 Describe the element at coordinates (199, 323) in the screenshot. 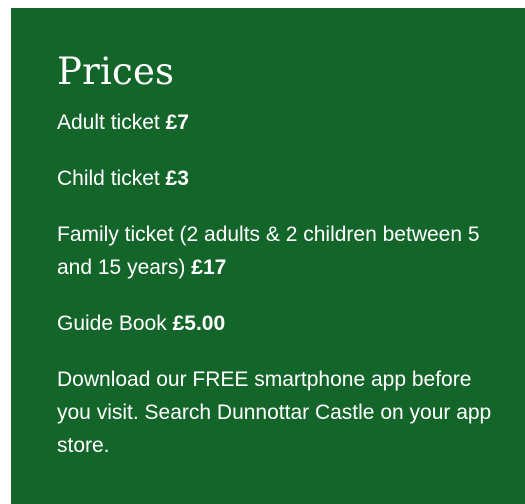

I see `price-item-value: £5.00` at that location.